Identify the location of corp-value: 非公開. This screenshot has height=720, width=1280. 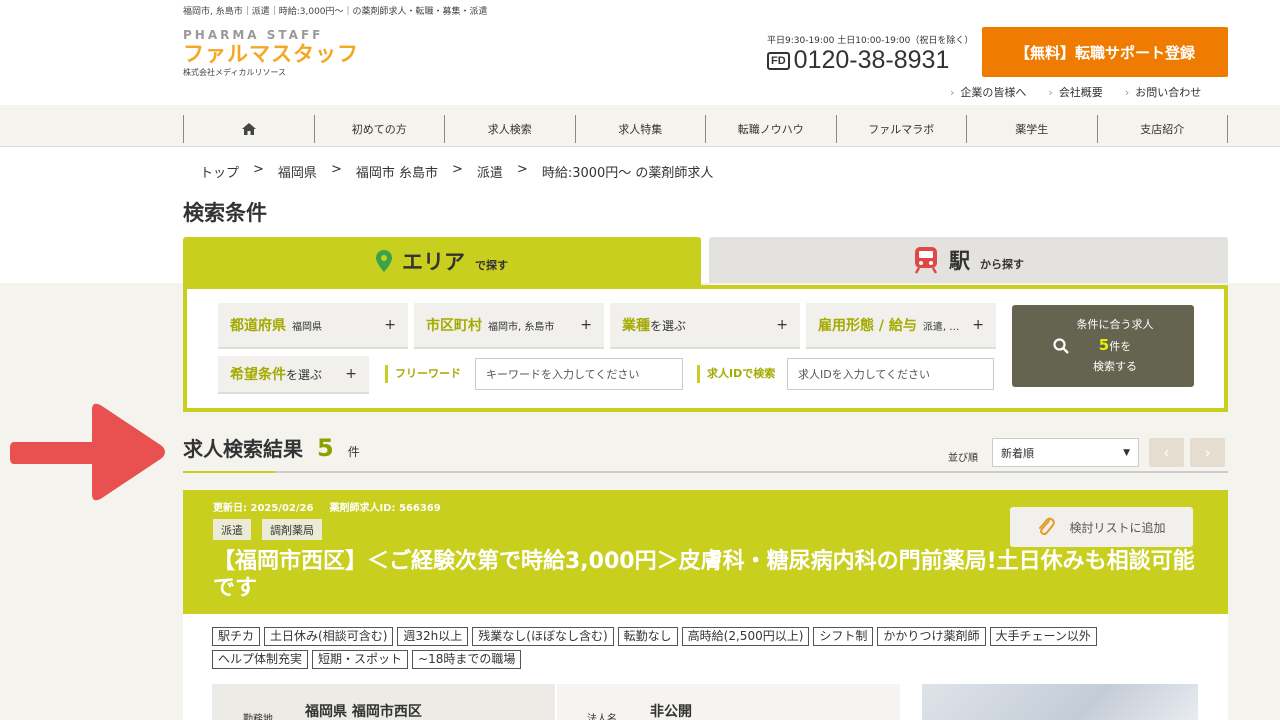
(671, 712).